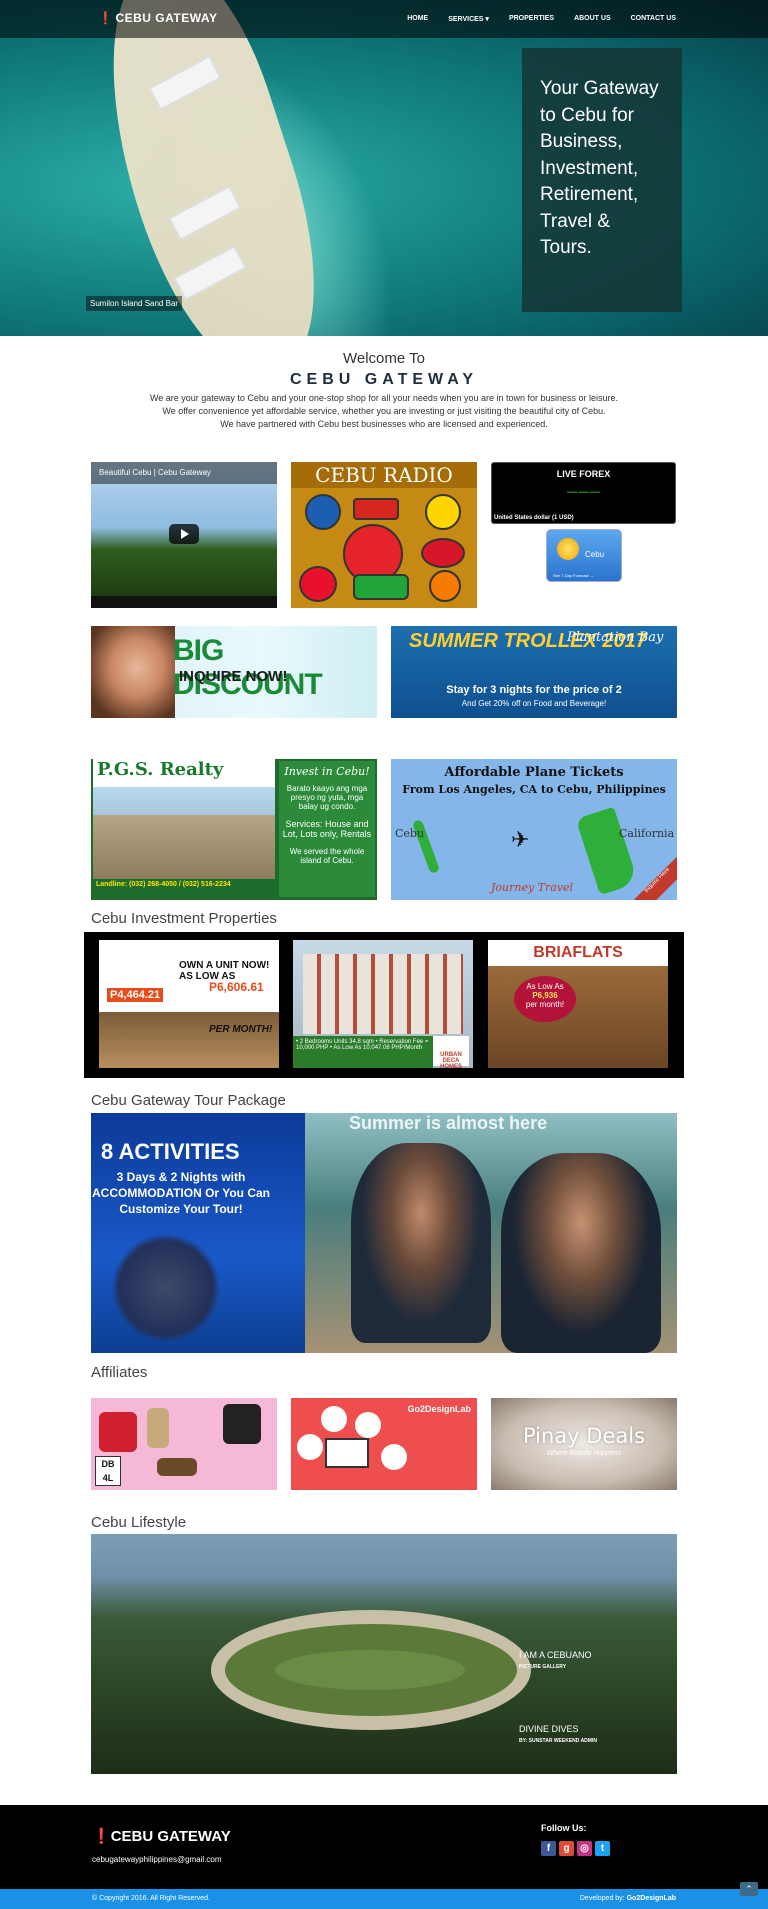 This screenshot has width=768, height=1909. What do you see at coordinates (410, 833) in the screenshot?
I see `plane-cebu-label: Cebu` at bounding box center [410, 833].